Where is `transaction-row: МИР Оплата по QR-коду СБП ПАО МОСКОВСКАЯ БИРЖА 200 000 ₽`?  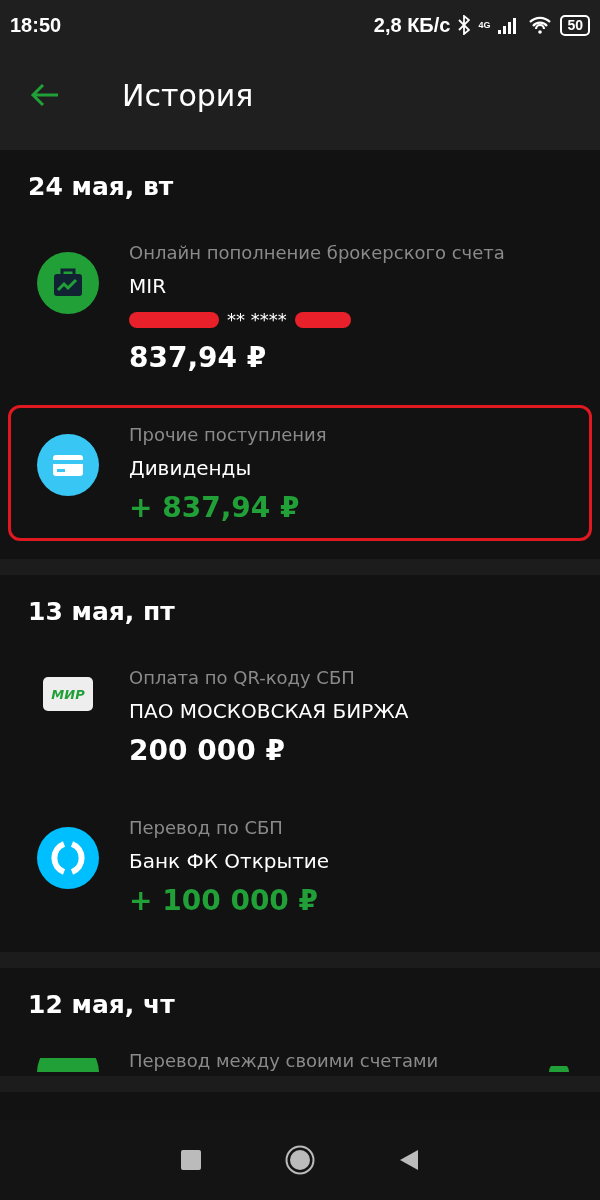 transaction-row: МИР Оплата по QR-коду СБП ПАО МОСКОВСКАЯ БИРЖА 200 000 ₽ is located at coordinates (300, 716).